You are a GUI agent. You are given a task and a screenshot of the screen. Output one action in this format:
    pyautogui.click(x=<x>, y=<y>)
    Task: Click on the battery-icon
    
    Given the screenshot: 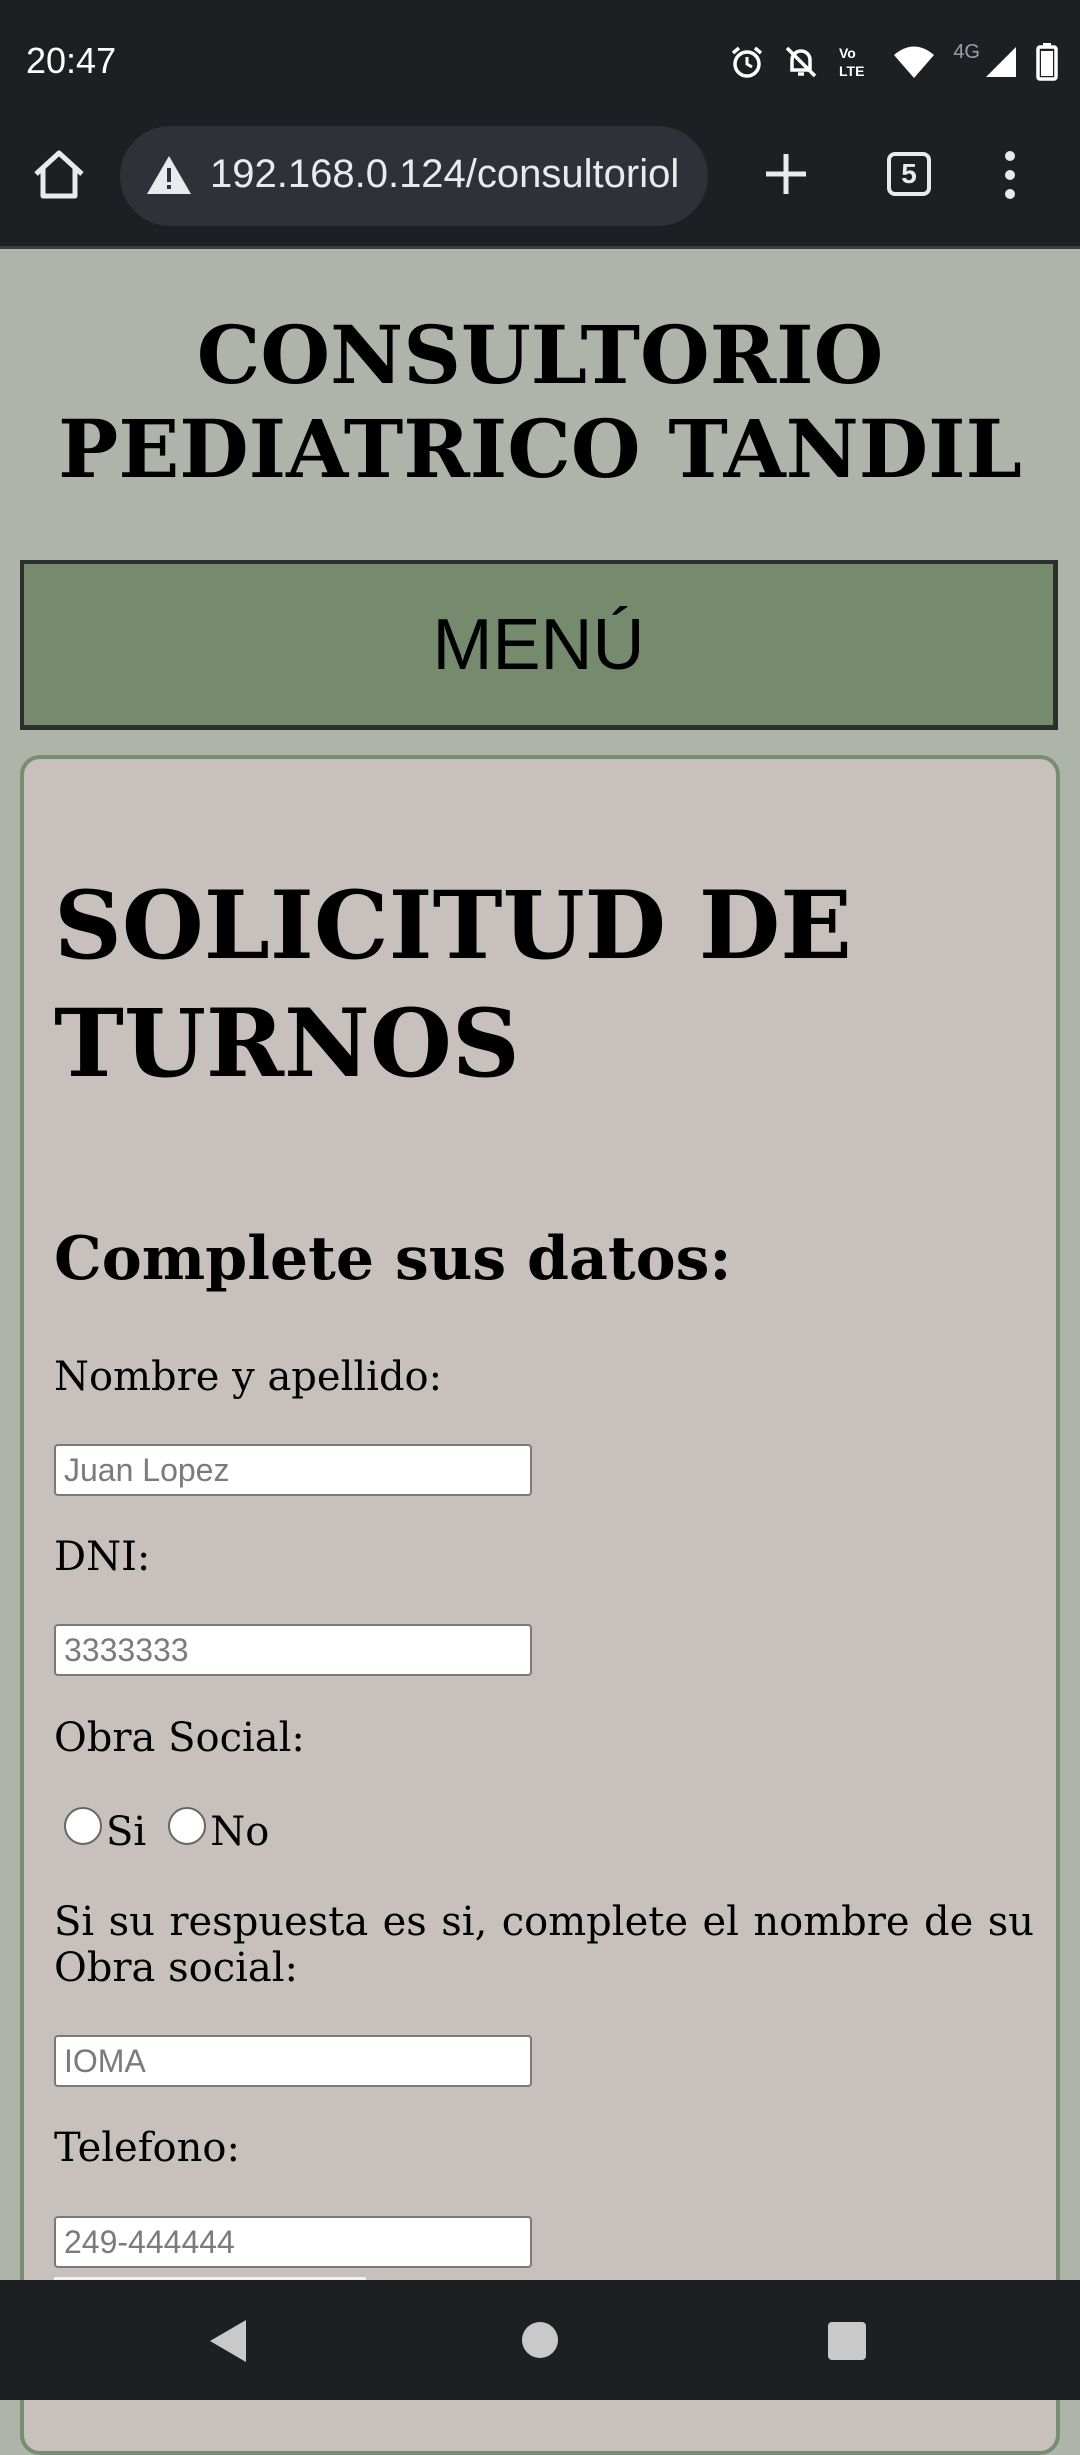 What is the action you would take?
    pyautogui.click(x=1047, y=62)
    